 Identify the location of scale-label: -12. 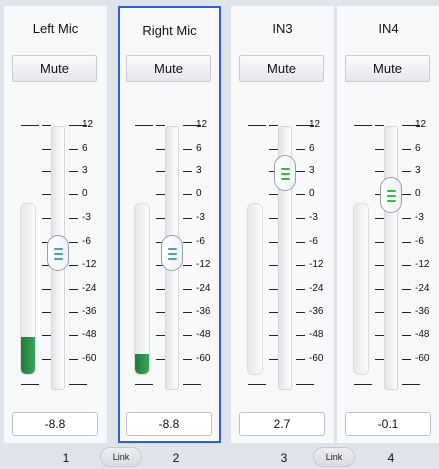
(203, 264).